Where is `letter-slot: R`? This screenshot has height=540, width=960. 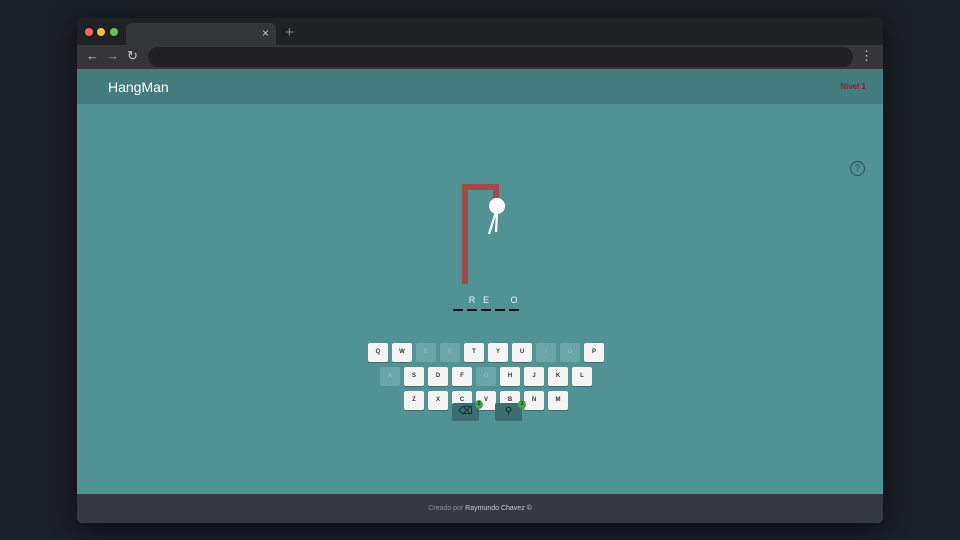
letter-slot: R is located at coordinates (472, 303).